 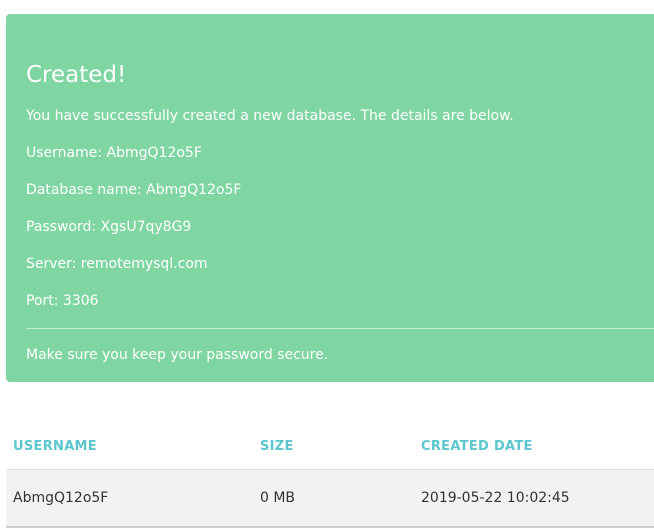 What do you see at coordinates (129, 498) in the screenshot?
I see `cell-username: AbmgQ12o5F` at bounding box center [129, 498].